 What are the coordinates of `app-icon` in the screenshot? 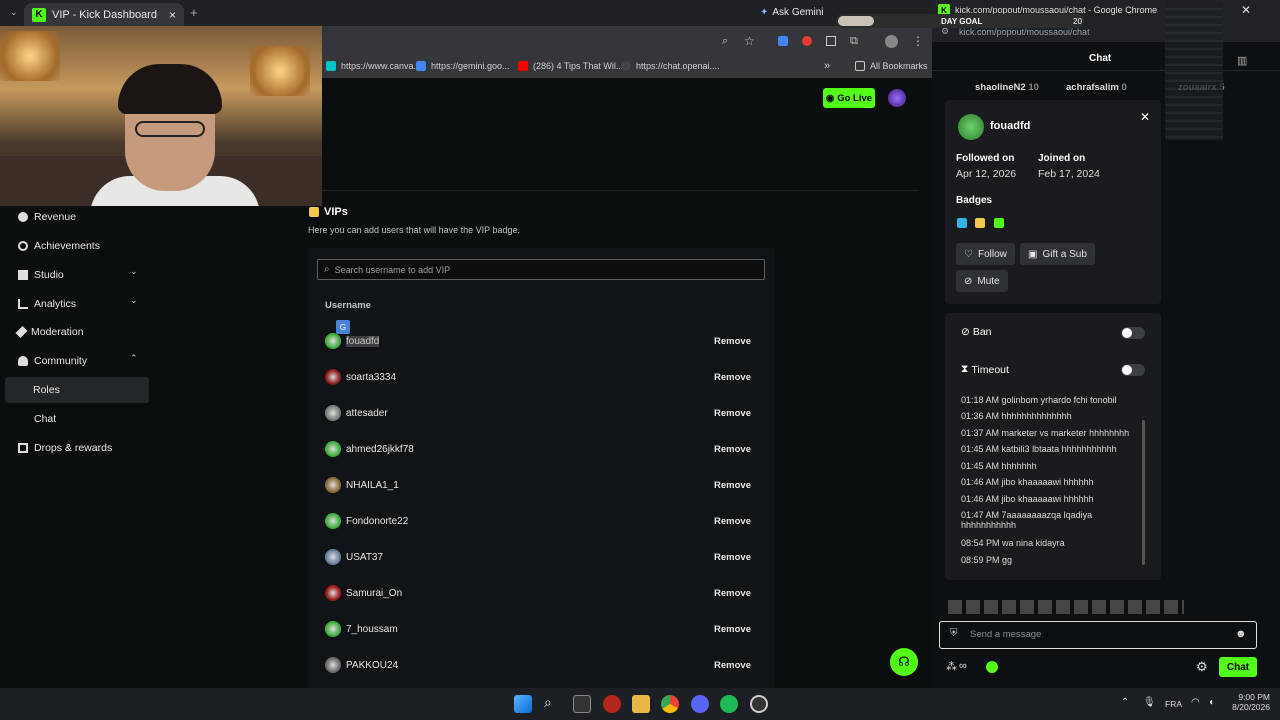 It's located at (612, 704).